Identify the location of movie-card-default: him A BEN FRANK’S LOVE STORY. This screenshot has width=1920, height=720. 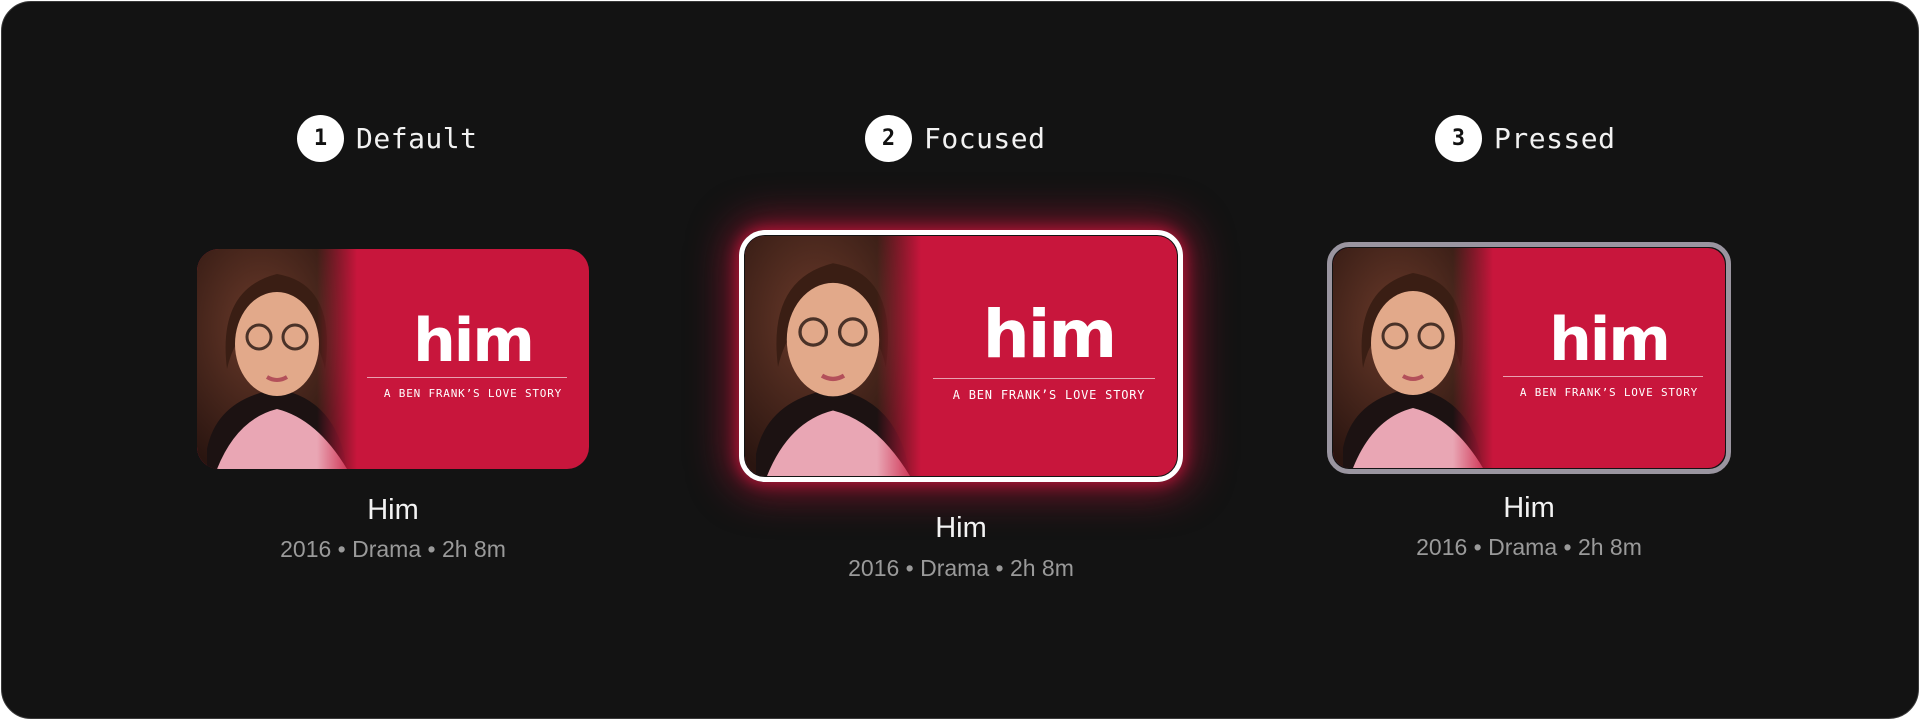
(393, 359).